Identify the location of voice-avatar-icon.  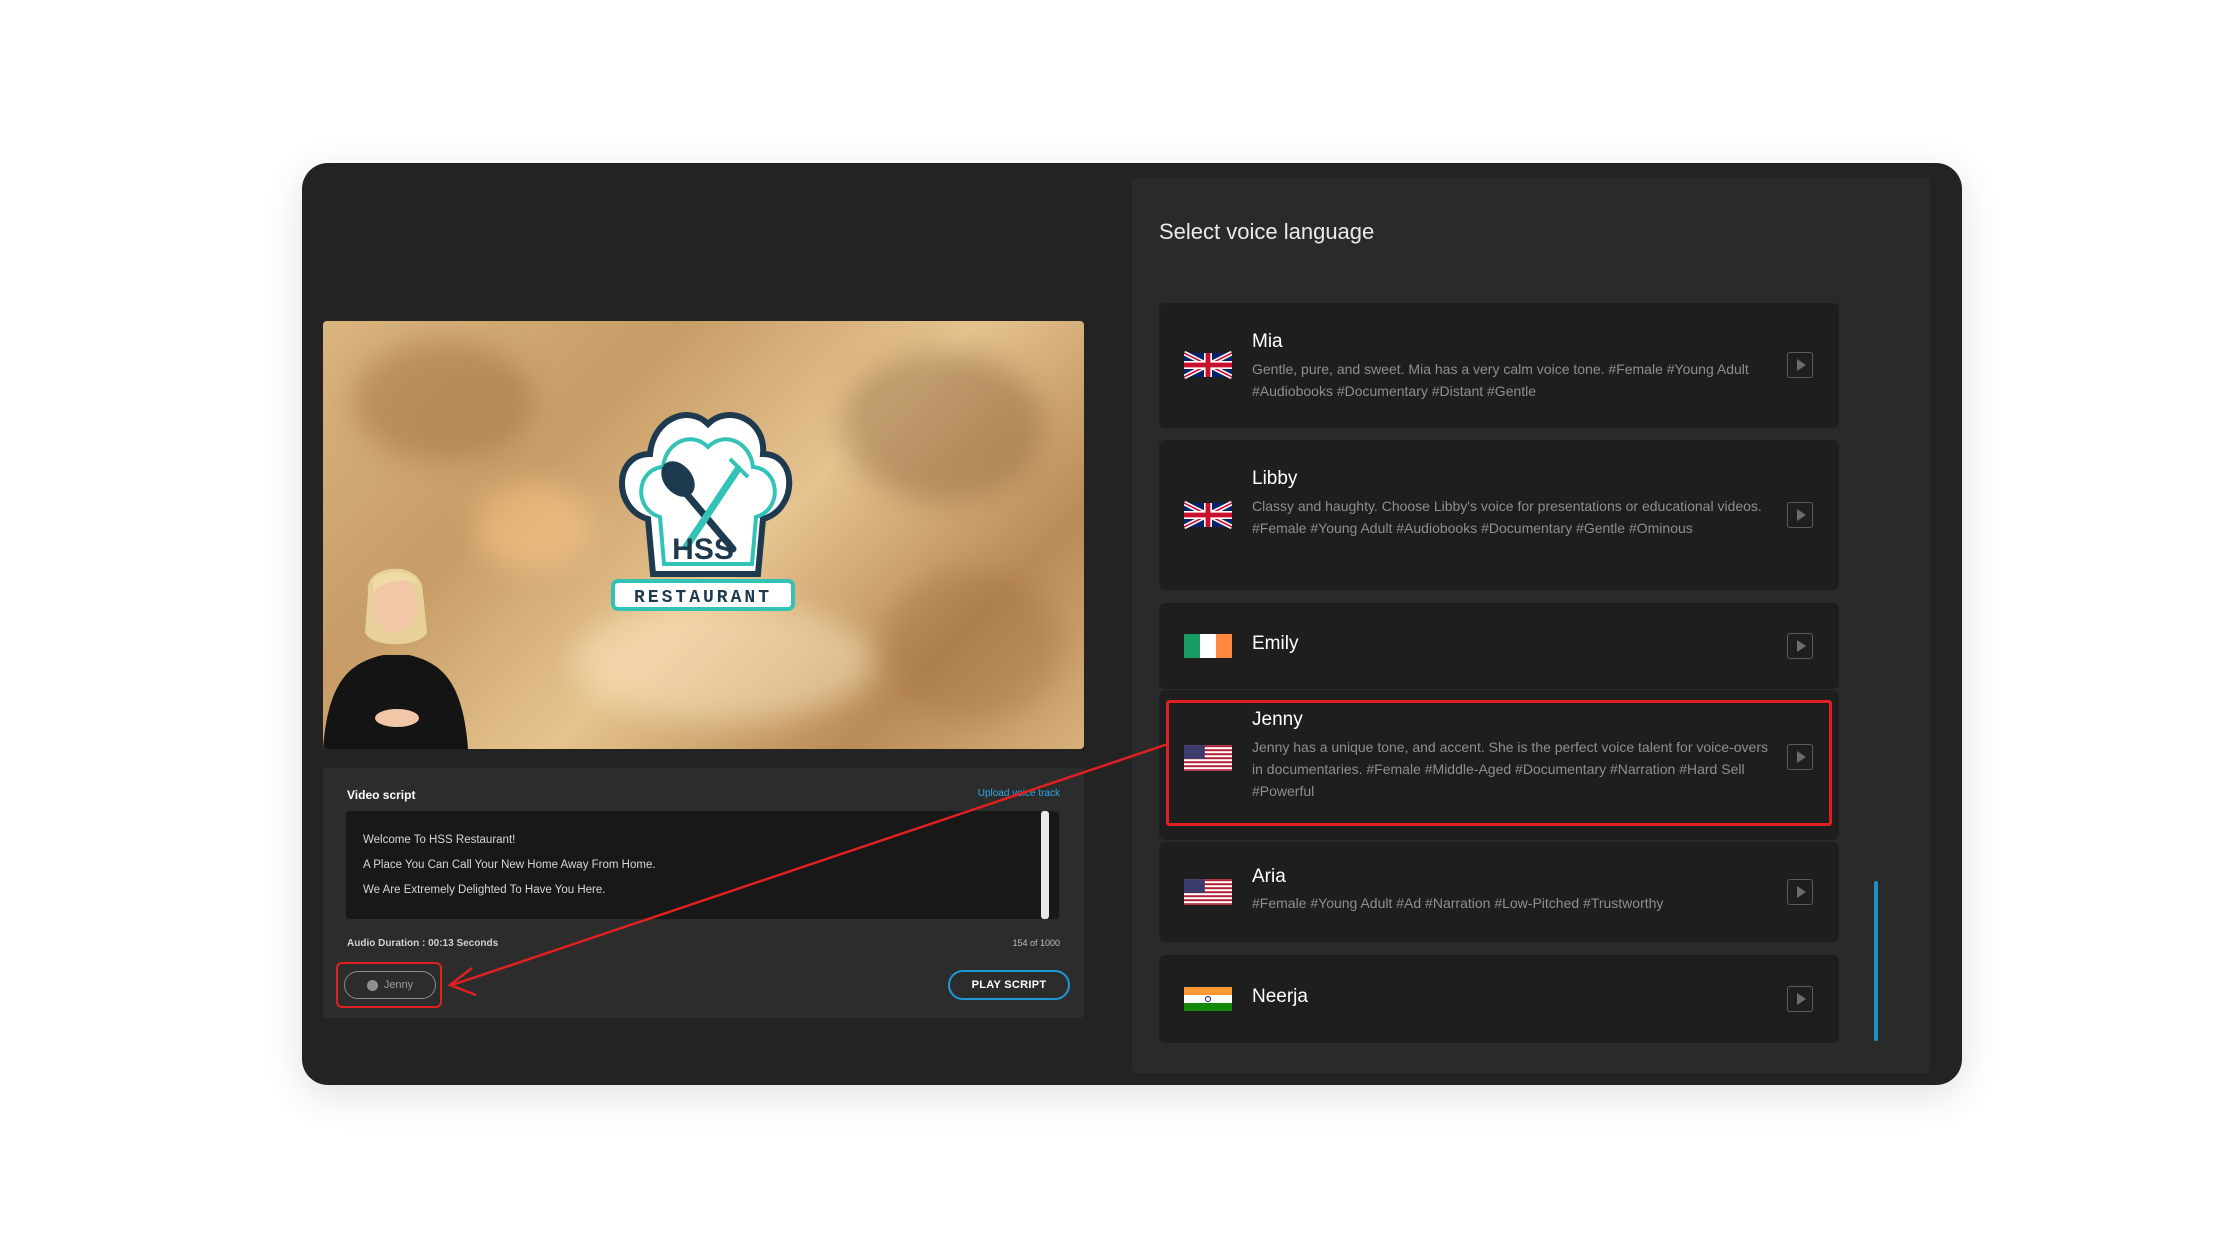
(372, 985).